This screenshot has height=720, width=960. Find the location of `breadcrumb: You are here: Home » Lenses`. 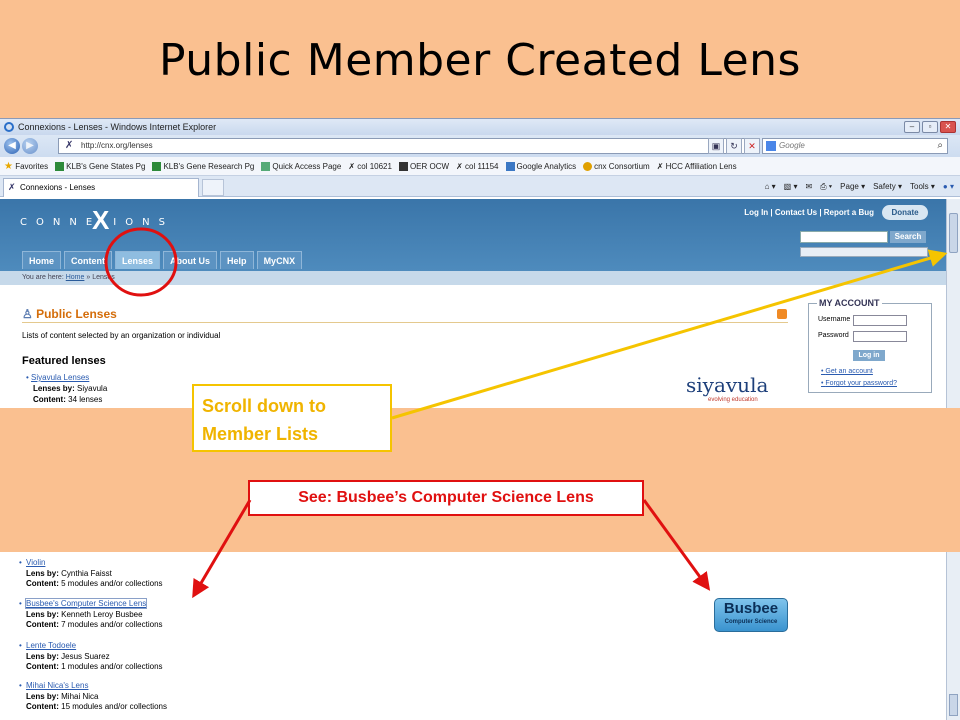

breadcrumb: You are here: Home » Lenses is located at coordinates (473, 278).